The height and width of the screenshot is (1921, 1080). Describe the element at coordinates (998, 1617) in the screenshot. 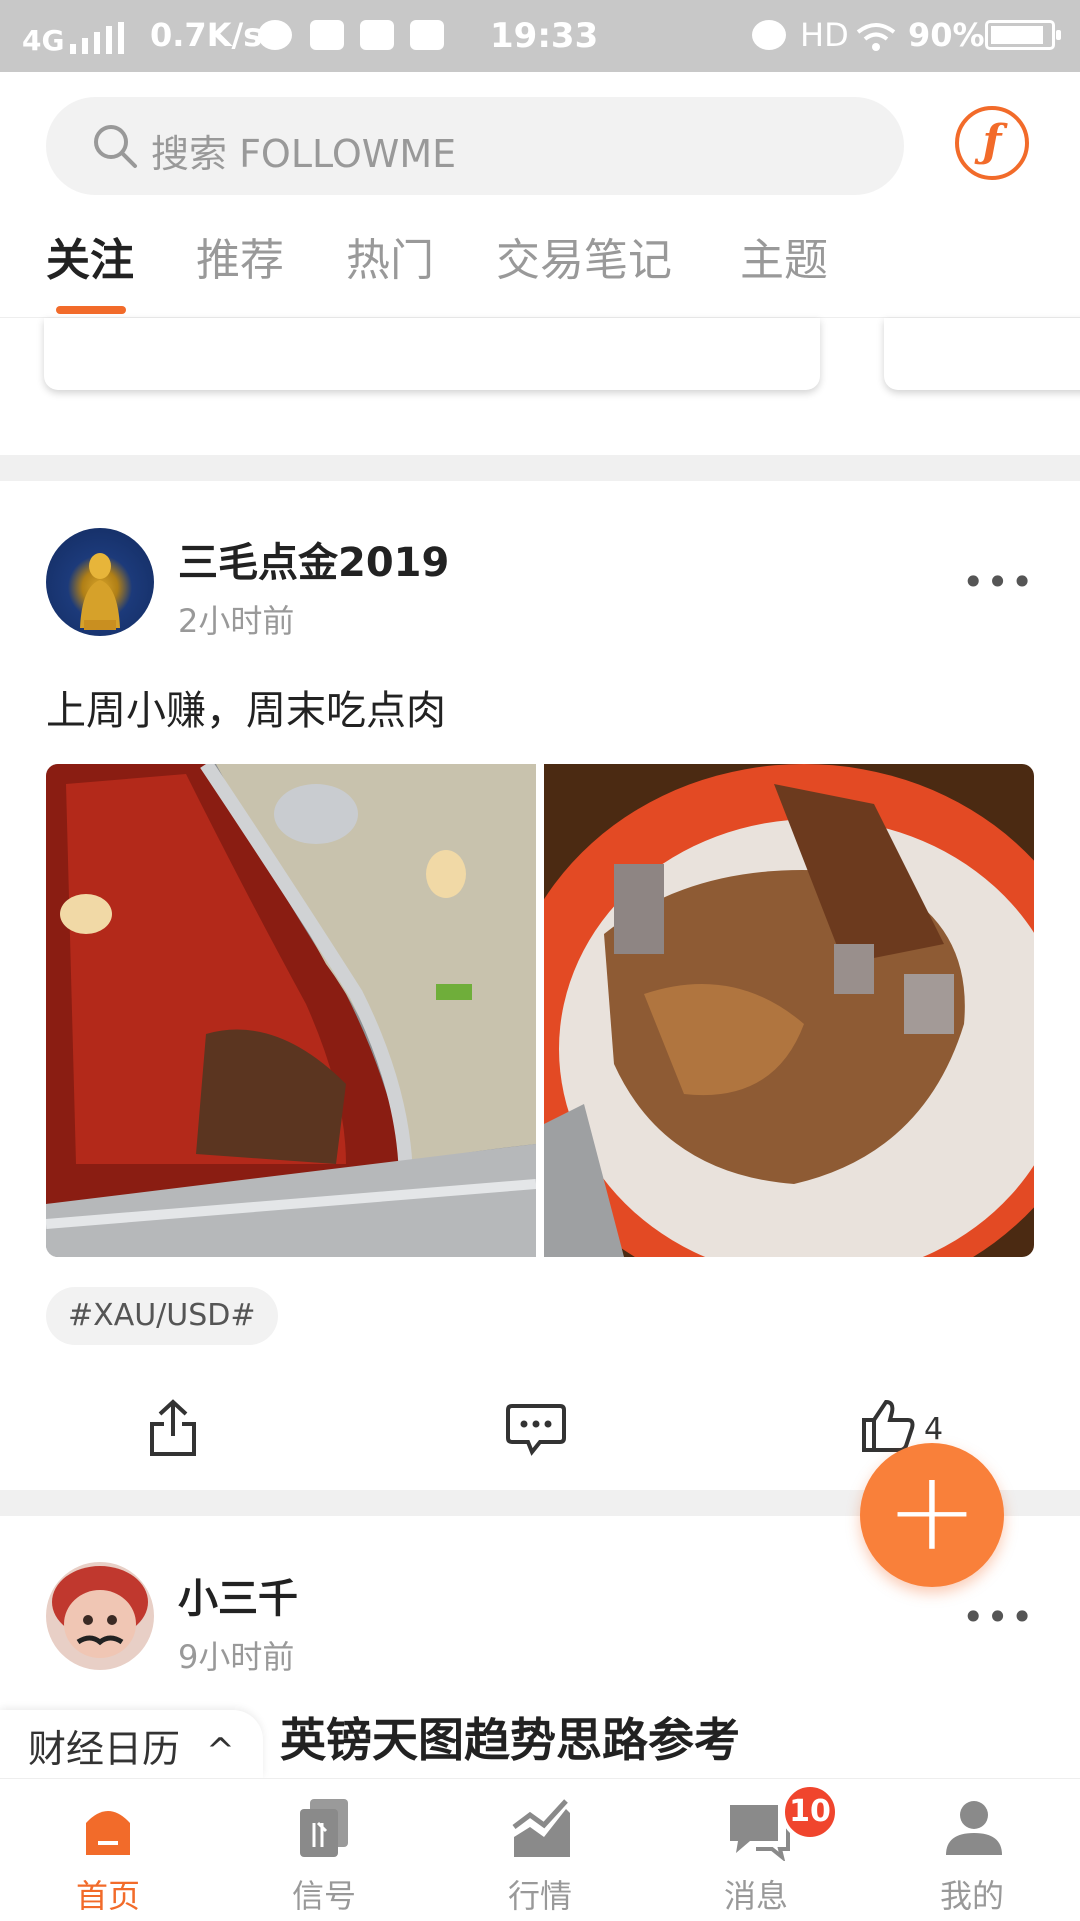

I see `more-options-icon-2: •••` at that location.